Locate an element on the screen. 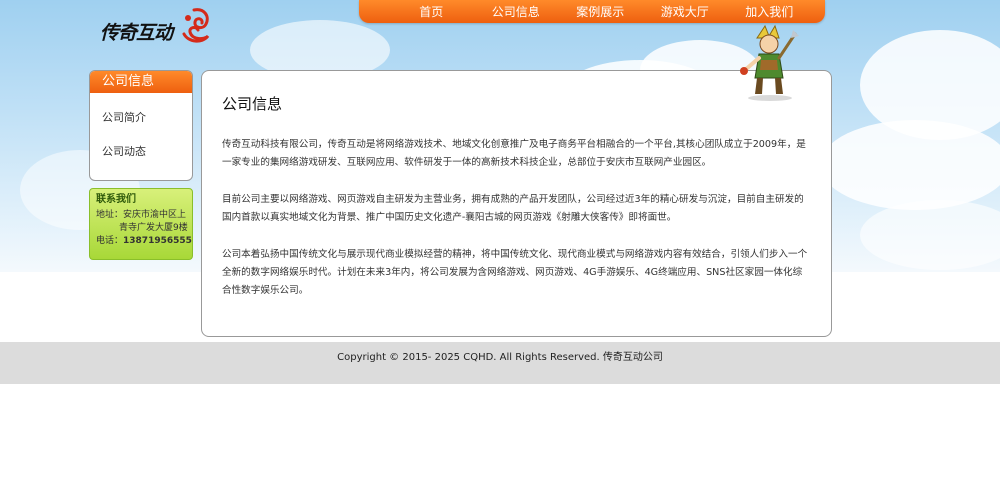  sidebar-link-company-intro: 公司简介 is located at coordinates (141, 118).